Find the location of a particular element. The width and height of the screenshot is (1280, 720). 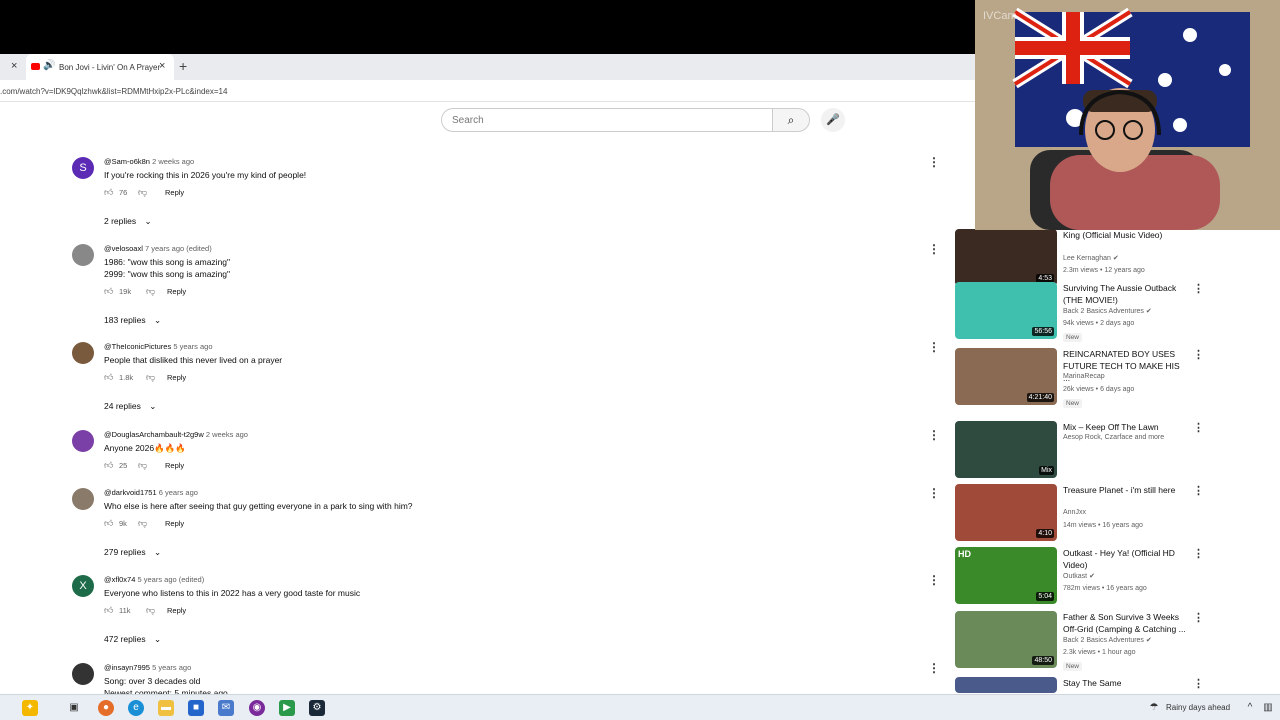

comment-time: 5 years ago (edited) is located at coordinates (170, 579).